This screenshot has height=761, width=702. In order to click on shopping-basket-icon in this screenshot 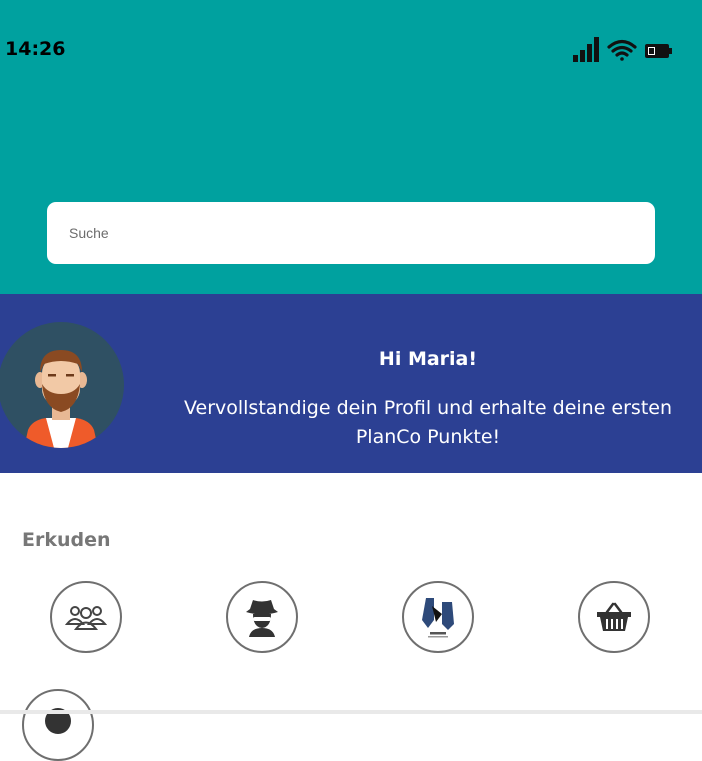, I will do `click(614, 616)`.